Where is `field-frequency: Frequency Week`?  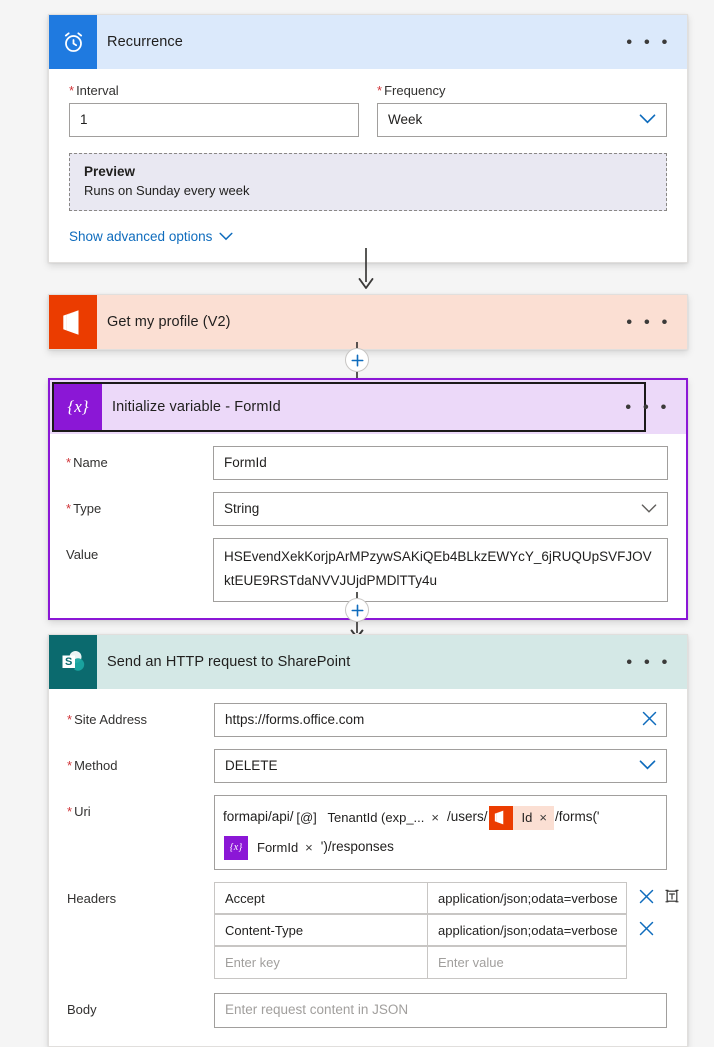 field-frequency: Frequency Week is located at coordinates (522, 110).